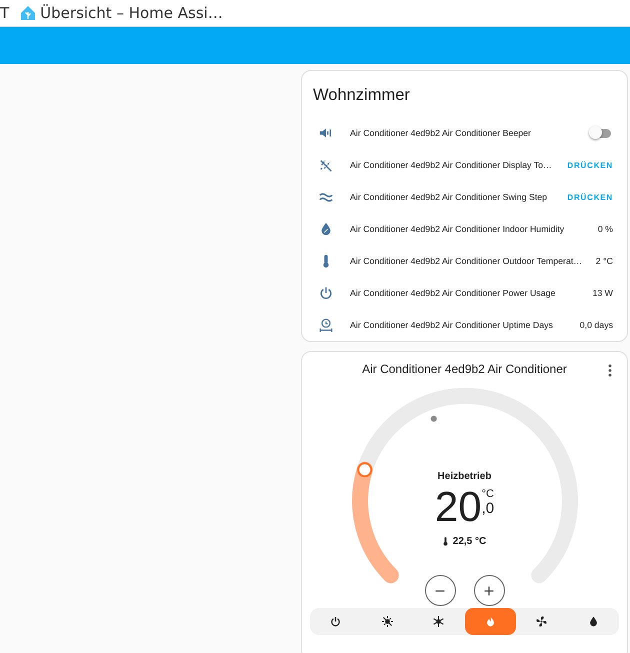 The image size is (630, 653). What do you see at coordinates (449, 197) in the screenshot?
I see `entity-name: Air Conditioner 4ed9b2 Air Conditioner Swing Step` at bounding box center [449, 197].